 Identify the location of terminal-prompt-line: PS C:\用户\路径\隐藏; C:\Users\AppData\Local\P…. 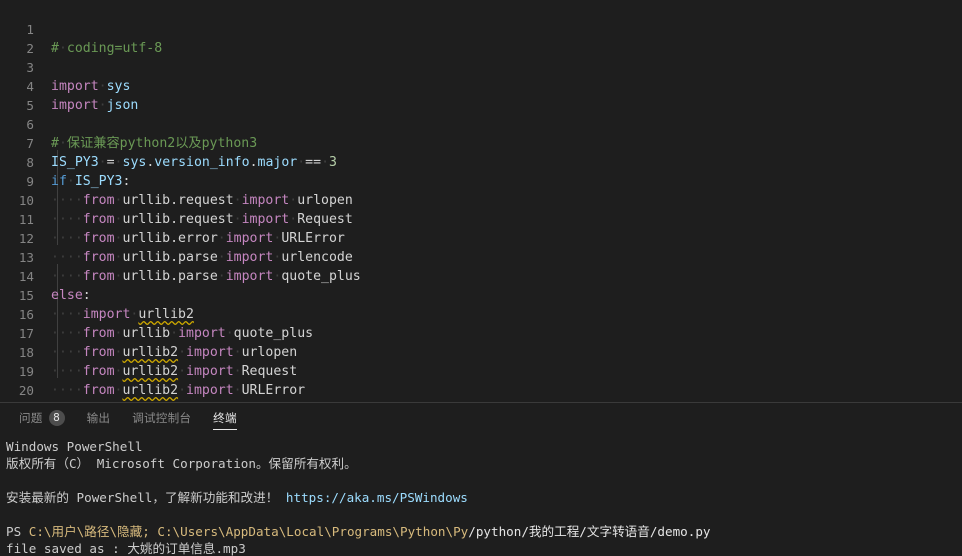
(484, 531).